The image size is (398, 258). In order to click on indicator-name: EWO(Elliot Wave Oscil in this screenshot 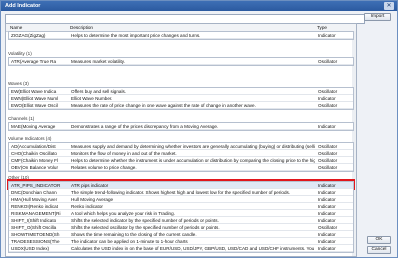, I will do `click(34, 105)`.